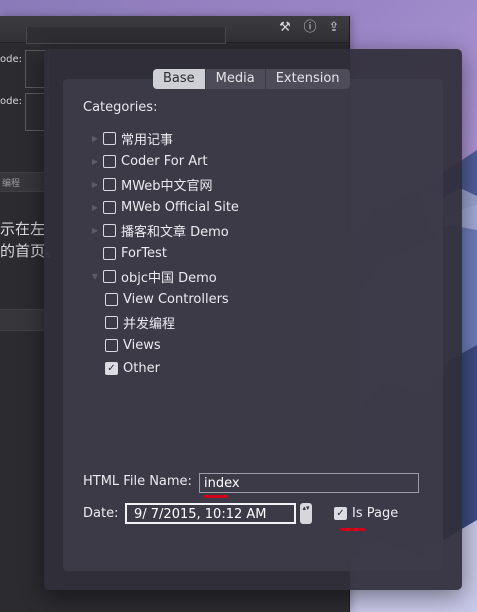  What do you see at coordinates (137, 481) in the screenshot?
I see `html-file-name-label: HTML File Name:` at bounding box center [137, 481].